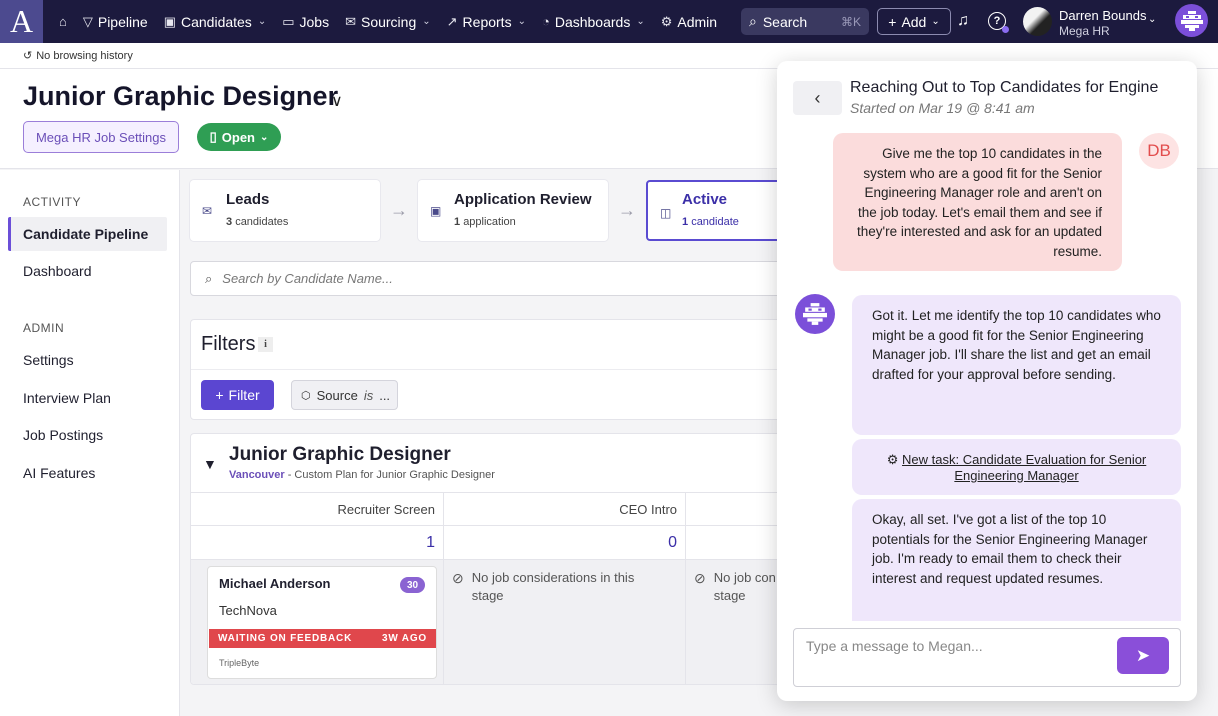  What do you see at coordinates (239, 663) in the screenshot?
I see `candidate-source: TripleByte` at bounding box center [239, 663].